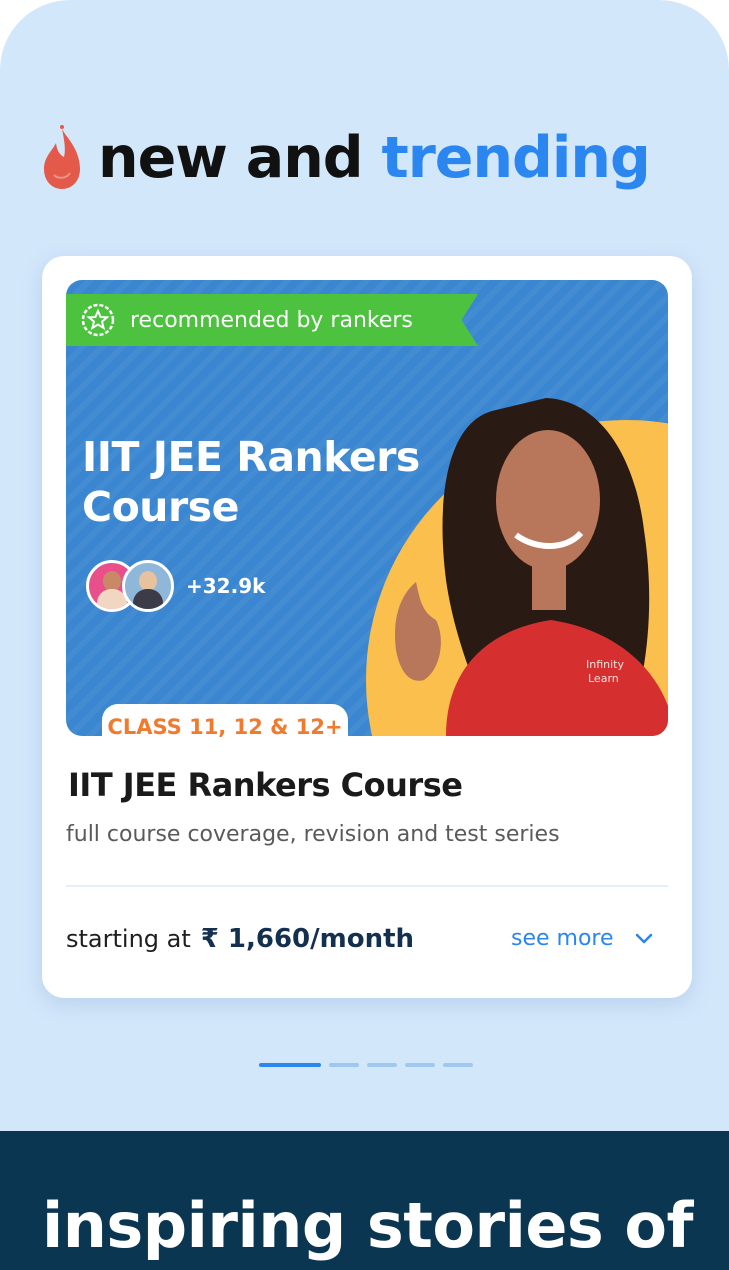 The width and height of the screenshot is (729, 1270). What do you see at coordinates (226, 586) in the screenshot?
I see `enrolled-count: +32.9k` at bounding box center [226, 586].